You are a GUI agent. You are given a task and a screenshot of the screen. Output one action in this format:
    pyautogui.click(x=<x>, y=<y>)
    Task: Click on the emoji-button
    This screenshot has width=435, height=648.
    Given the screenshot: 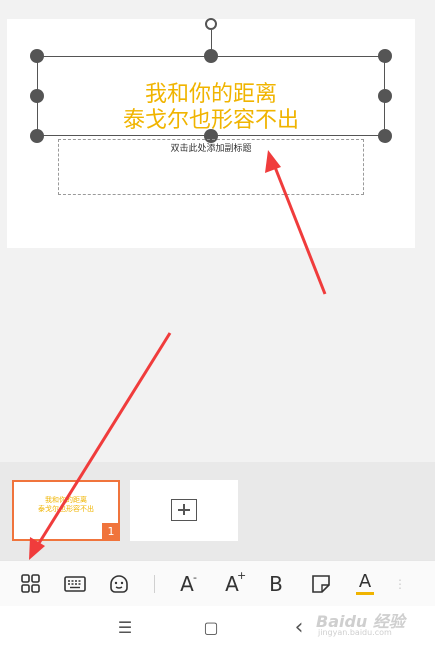 What is the action you would take?
    pyautogui.click(x=119, y=584)
    